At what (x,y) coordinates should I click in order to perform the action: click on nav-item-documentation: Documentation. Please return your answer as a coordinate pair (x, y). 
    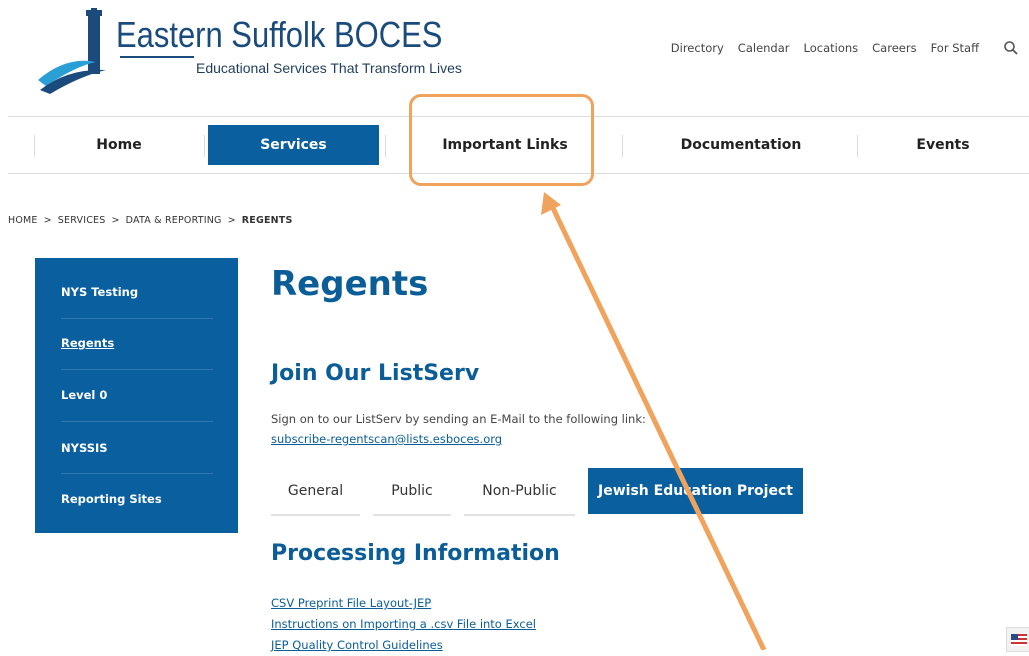
    Looking at the image, I should click on (741, 145).